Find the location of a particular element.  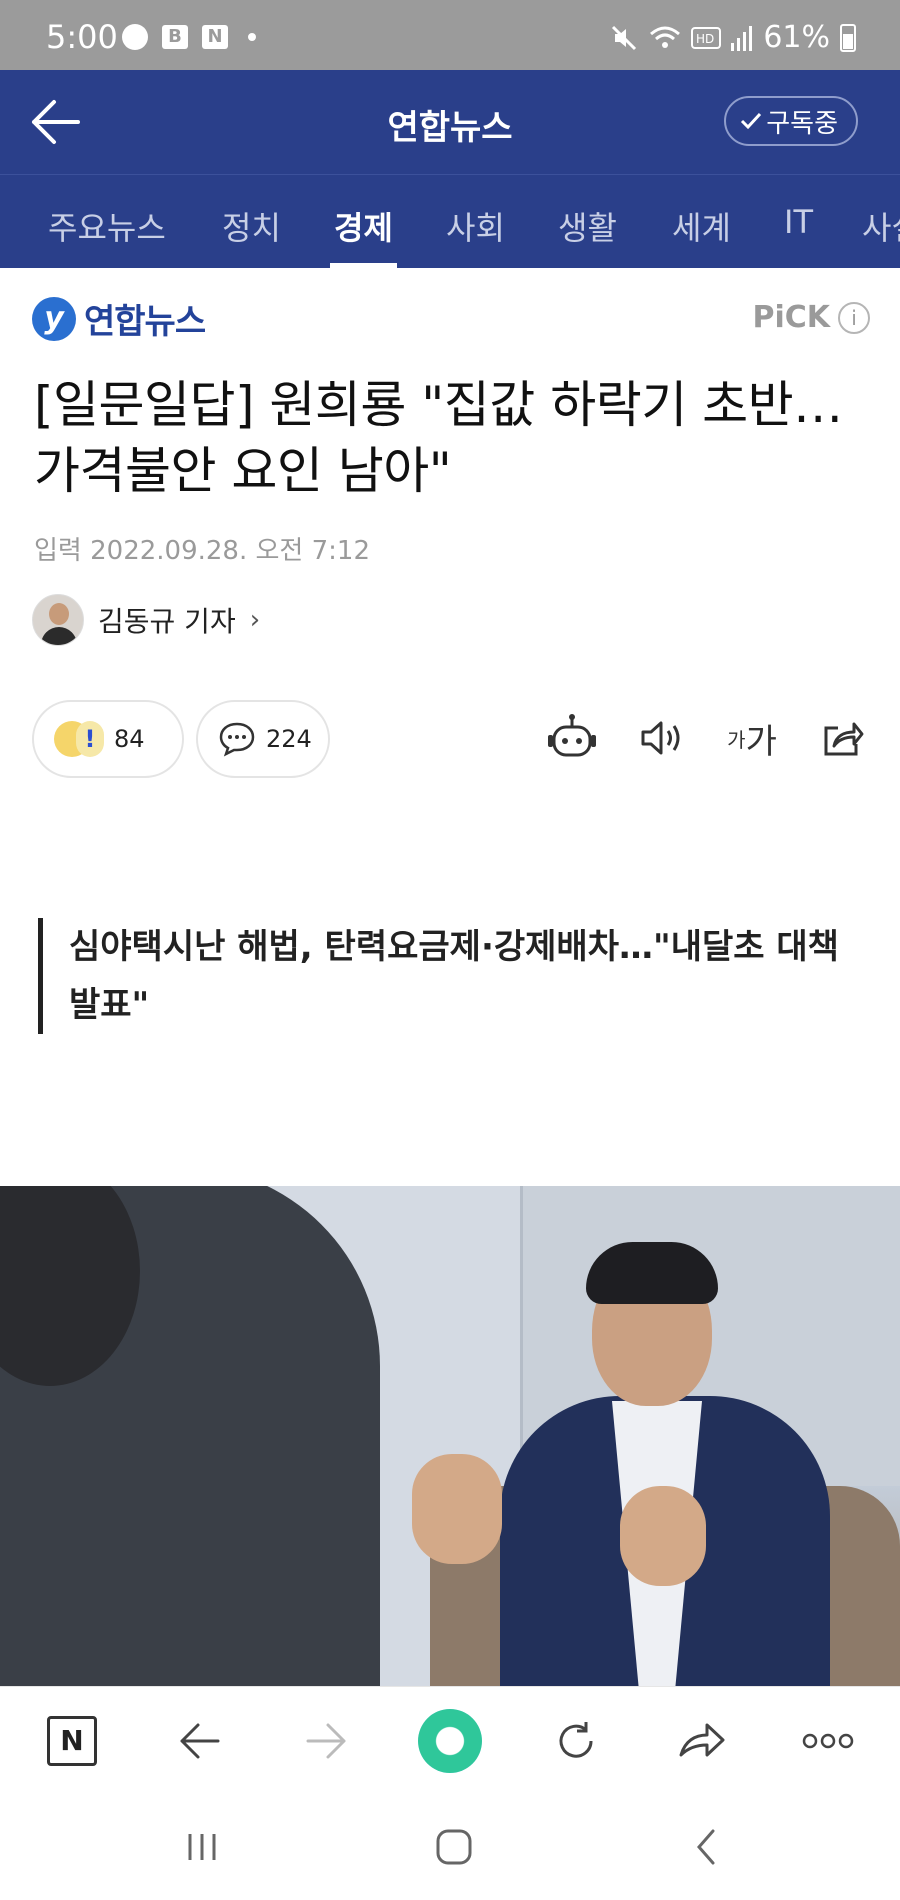

font-size-button: 가가 is located at coordinates (752, 738).